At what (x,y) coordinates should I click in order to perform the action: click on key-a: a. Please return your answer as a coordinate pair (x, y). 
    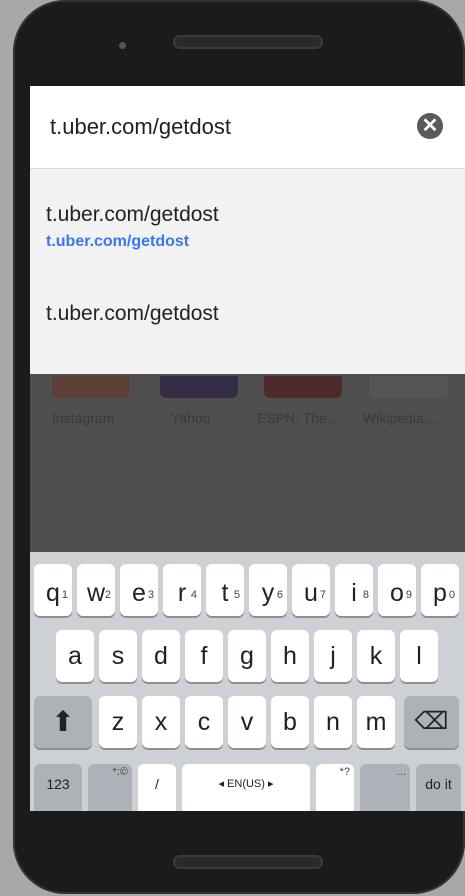
    Looking at the image, I should click on (75, 656).